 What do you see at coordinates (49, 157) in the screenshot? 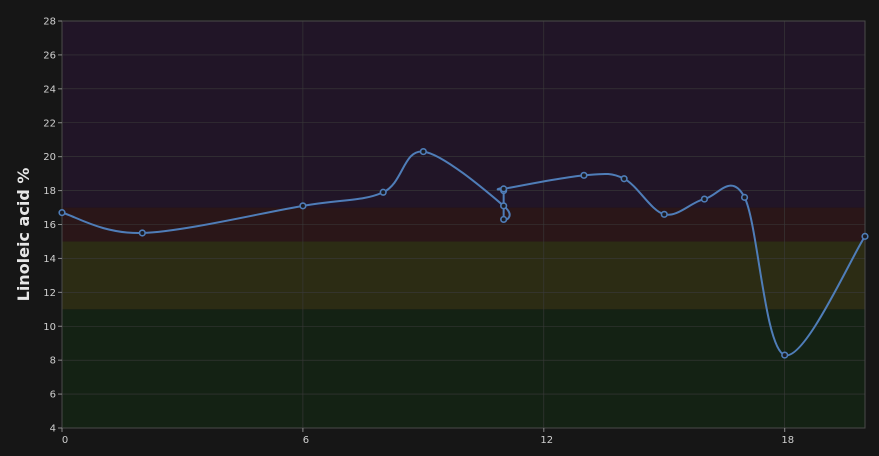
I see `y-tick-label: 20` at bounding box center [49, 157].